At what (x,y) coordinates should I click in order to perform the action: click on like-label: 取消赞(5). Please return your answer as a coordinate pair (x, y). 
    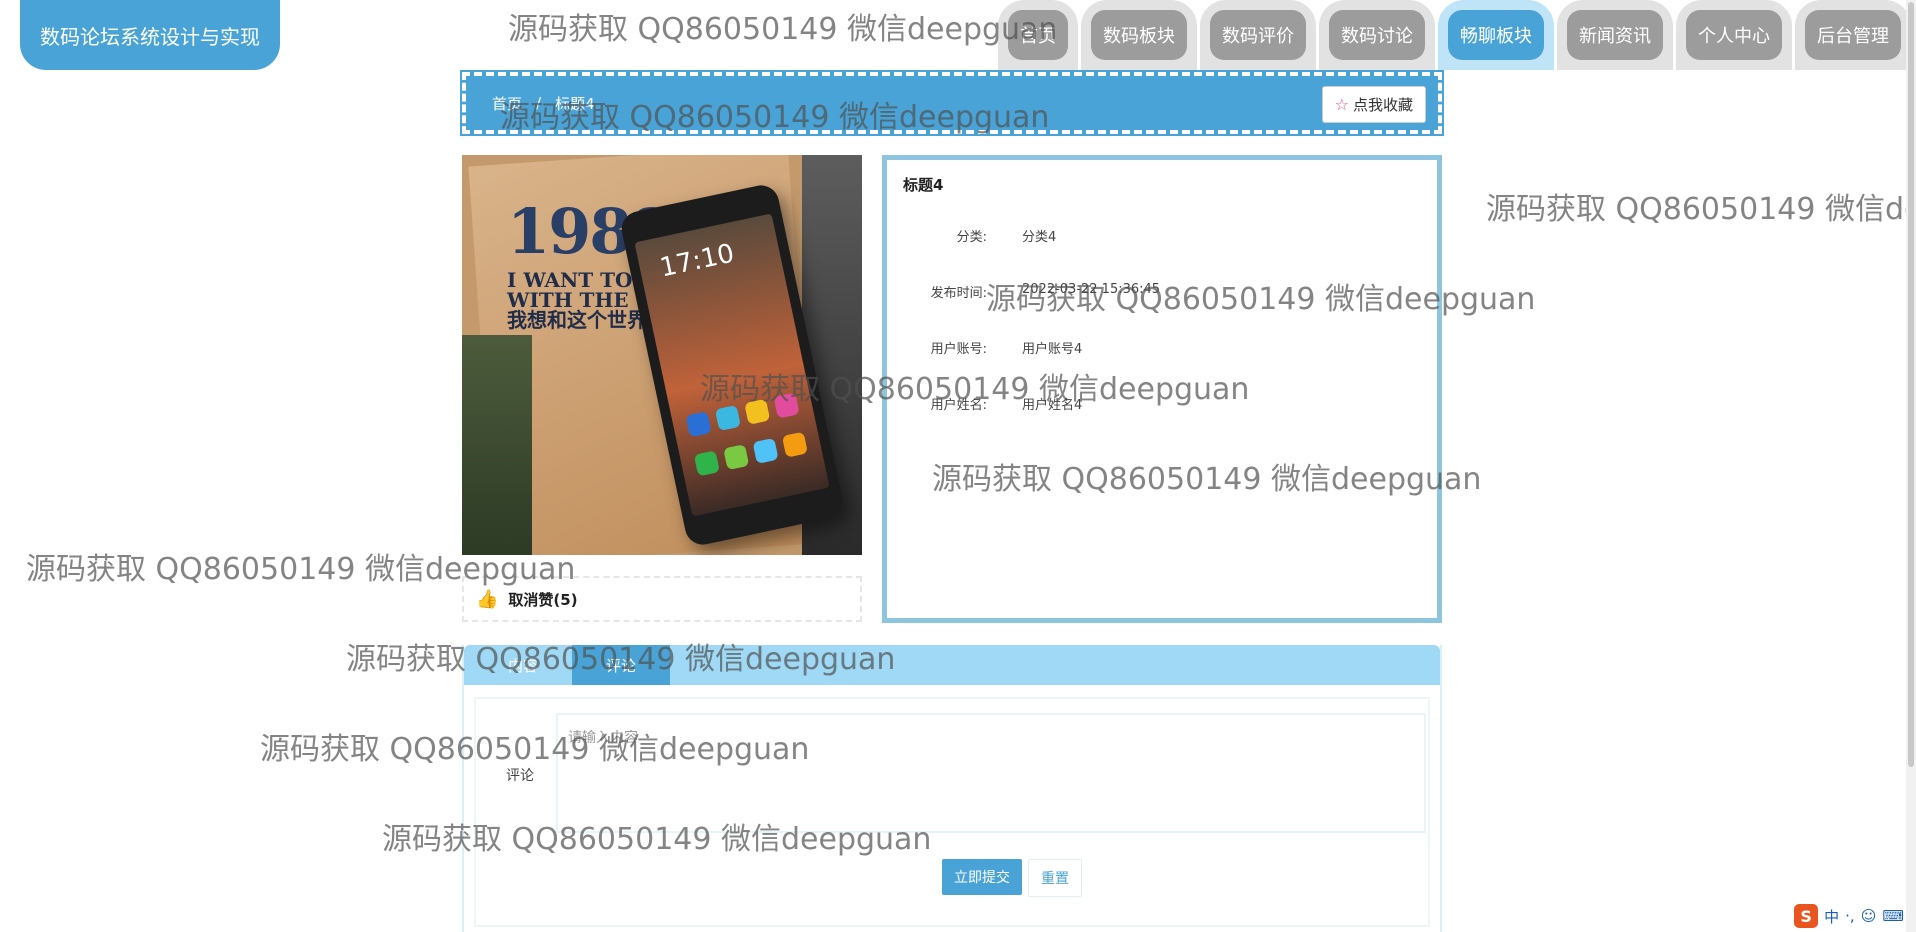
    Looking at the image, I should click on (543, 599).